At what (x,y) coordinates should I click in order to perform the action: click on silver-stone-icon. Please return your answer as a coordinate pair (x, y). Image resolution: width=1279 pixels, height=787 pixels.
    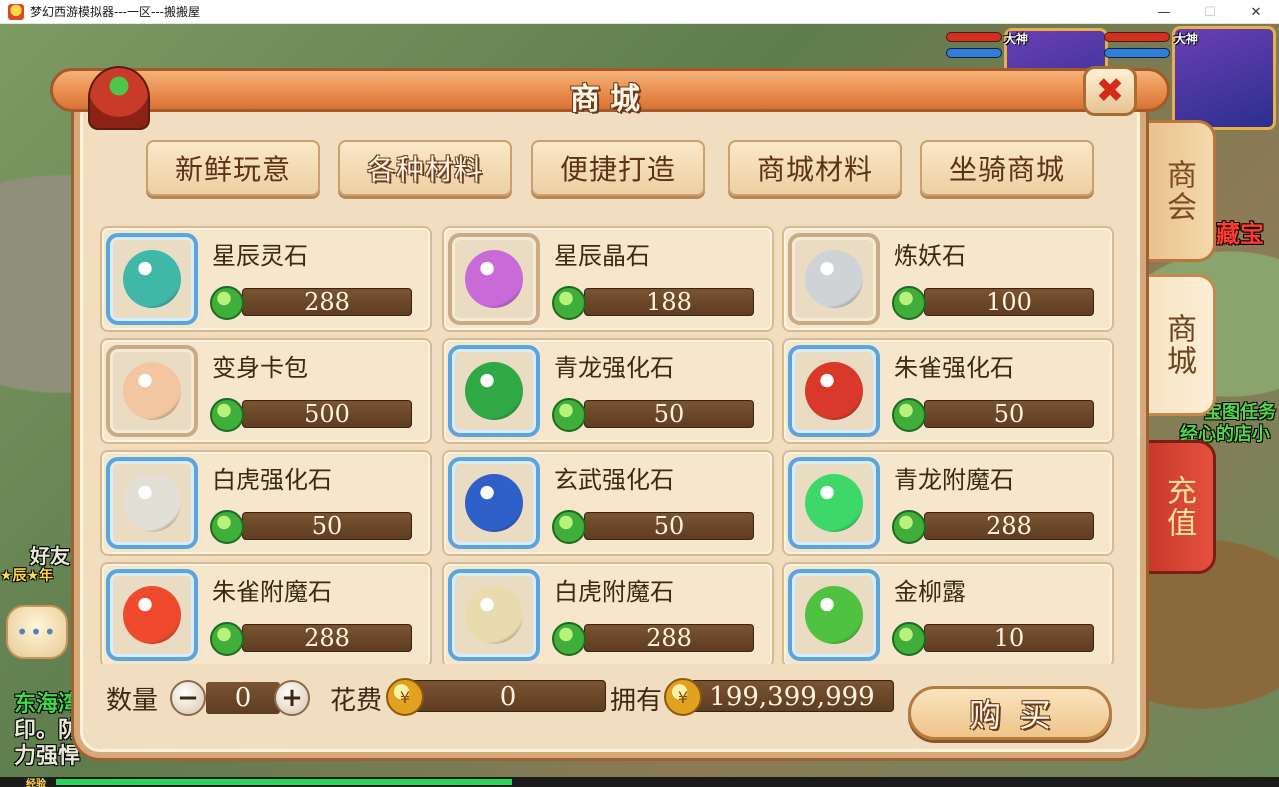
    Looking at the image, I should click on (834, 279).